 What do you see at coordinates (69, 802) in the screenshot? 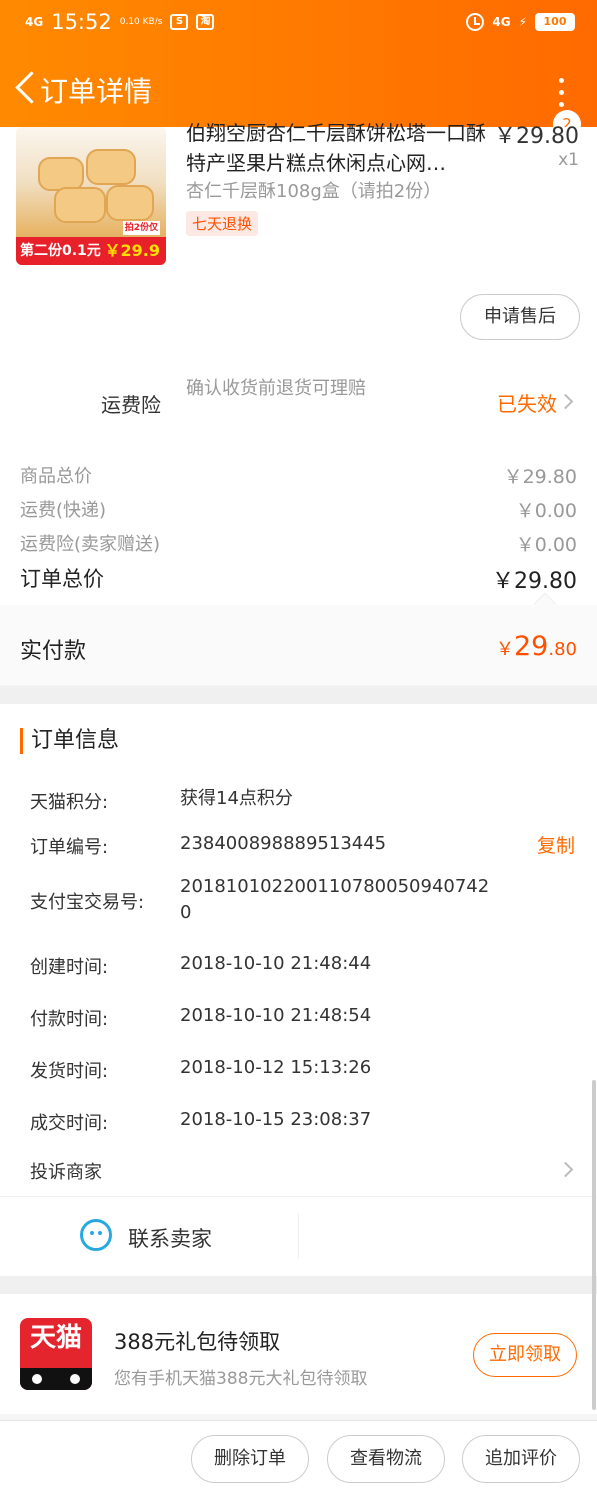
I see `info-label: 天猫积分:` at bounding box center [69, 802].